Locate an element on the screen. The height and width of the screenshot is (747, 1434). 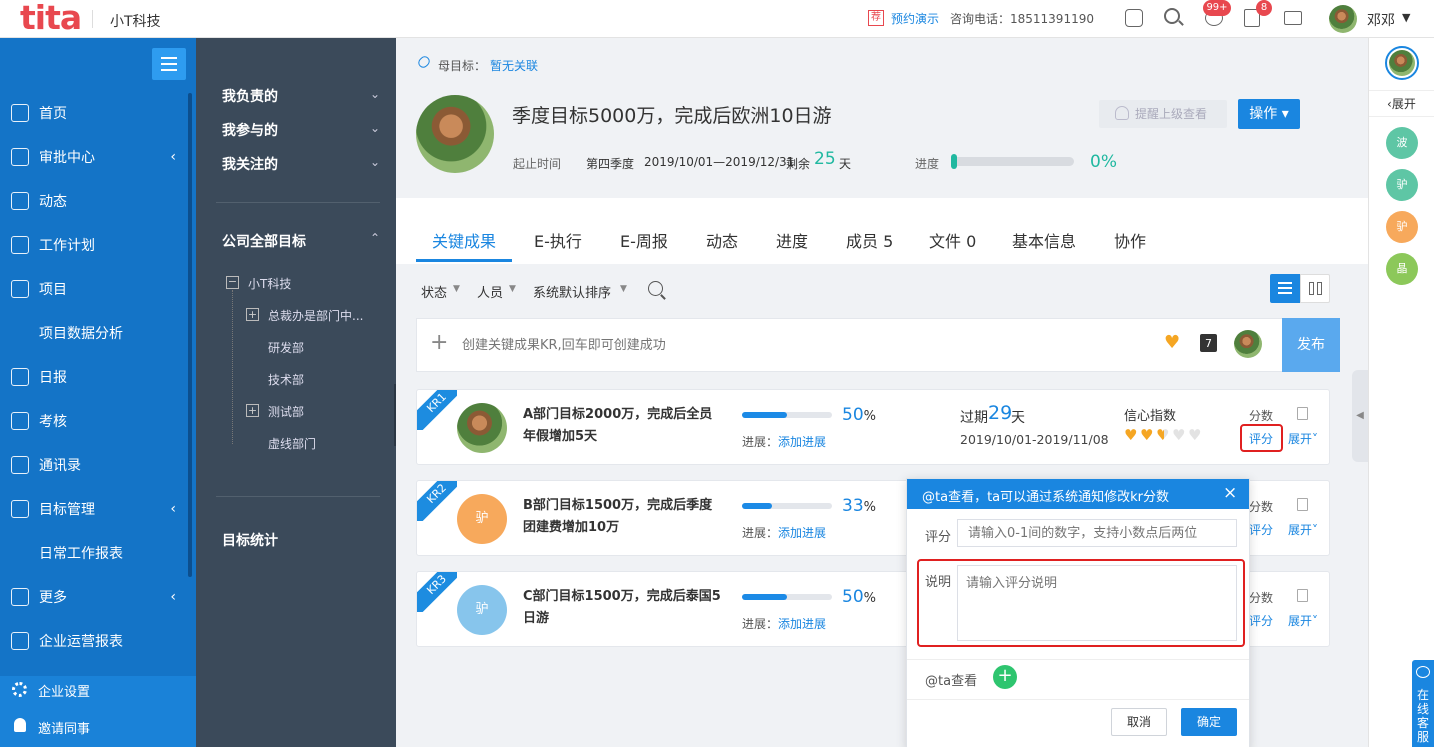
expand-members-link: ‹展开 is located at coordinates (1401, 103).